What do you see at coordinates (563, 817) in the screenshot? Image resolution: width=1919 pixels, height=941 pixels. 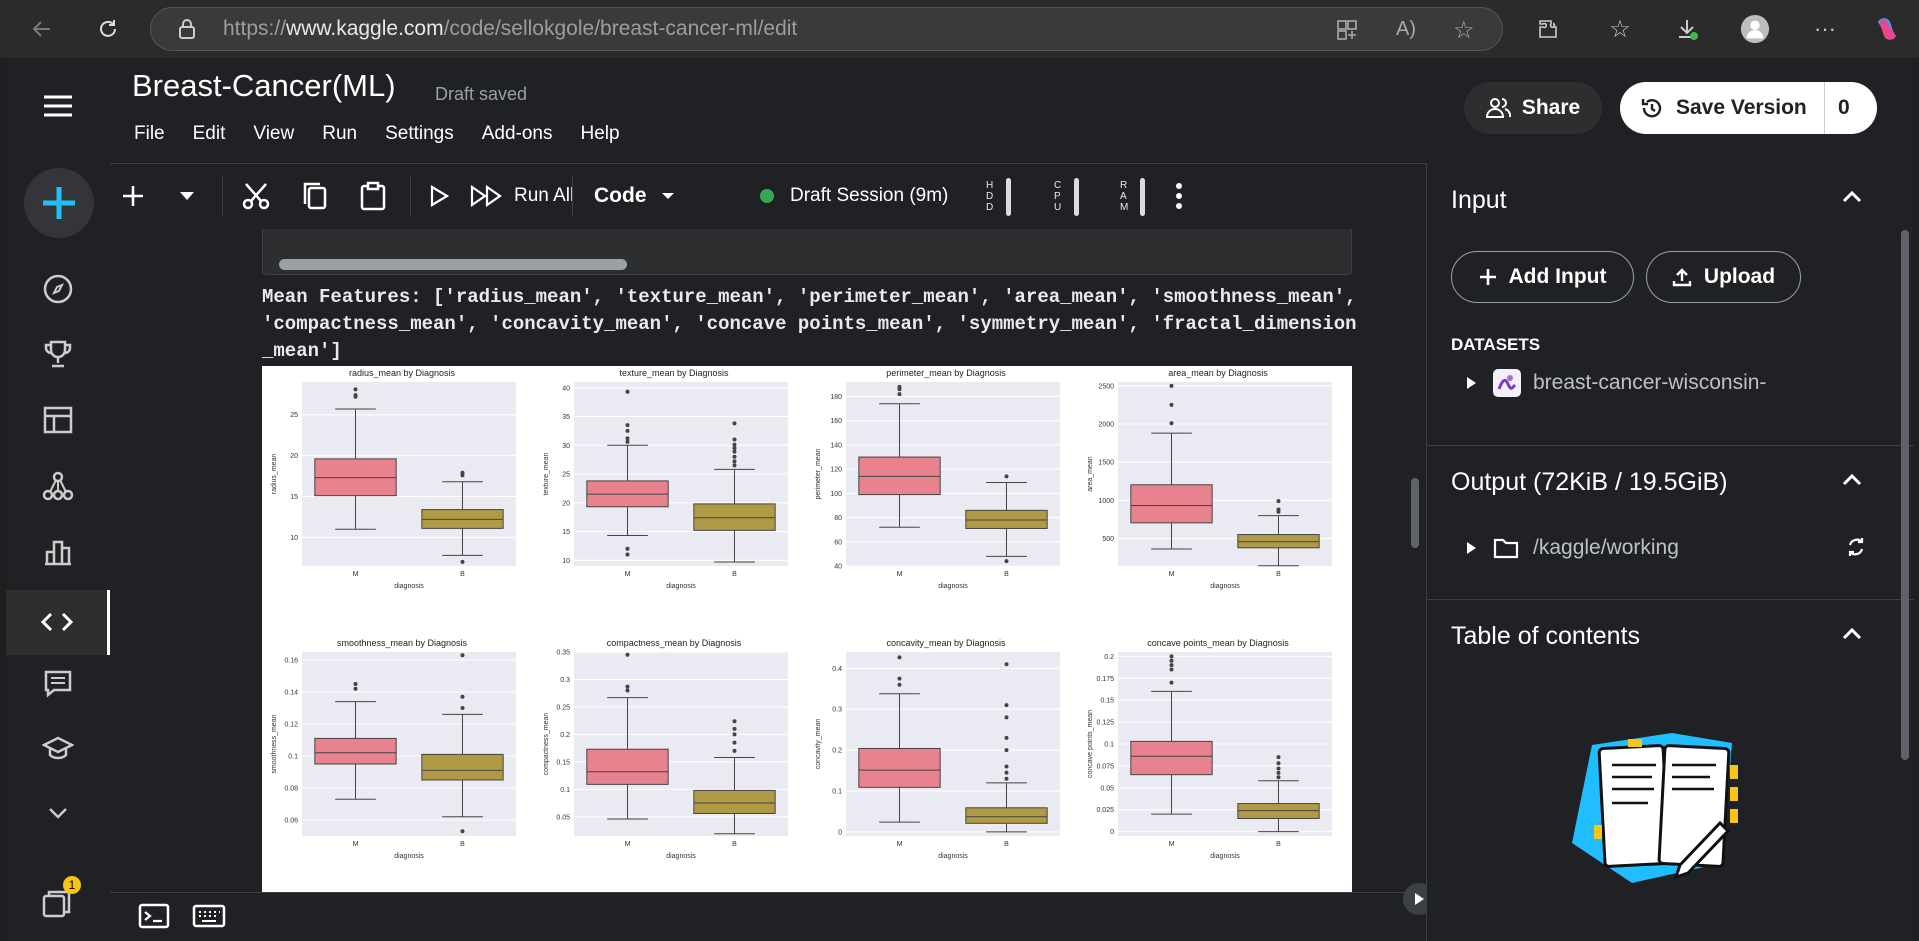 I see `y-tick-label: 0.05` at bounding box center [563, 817].